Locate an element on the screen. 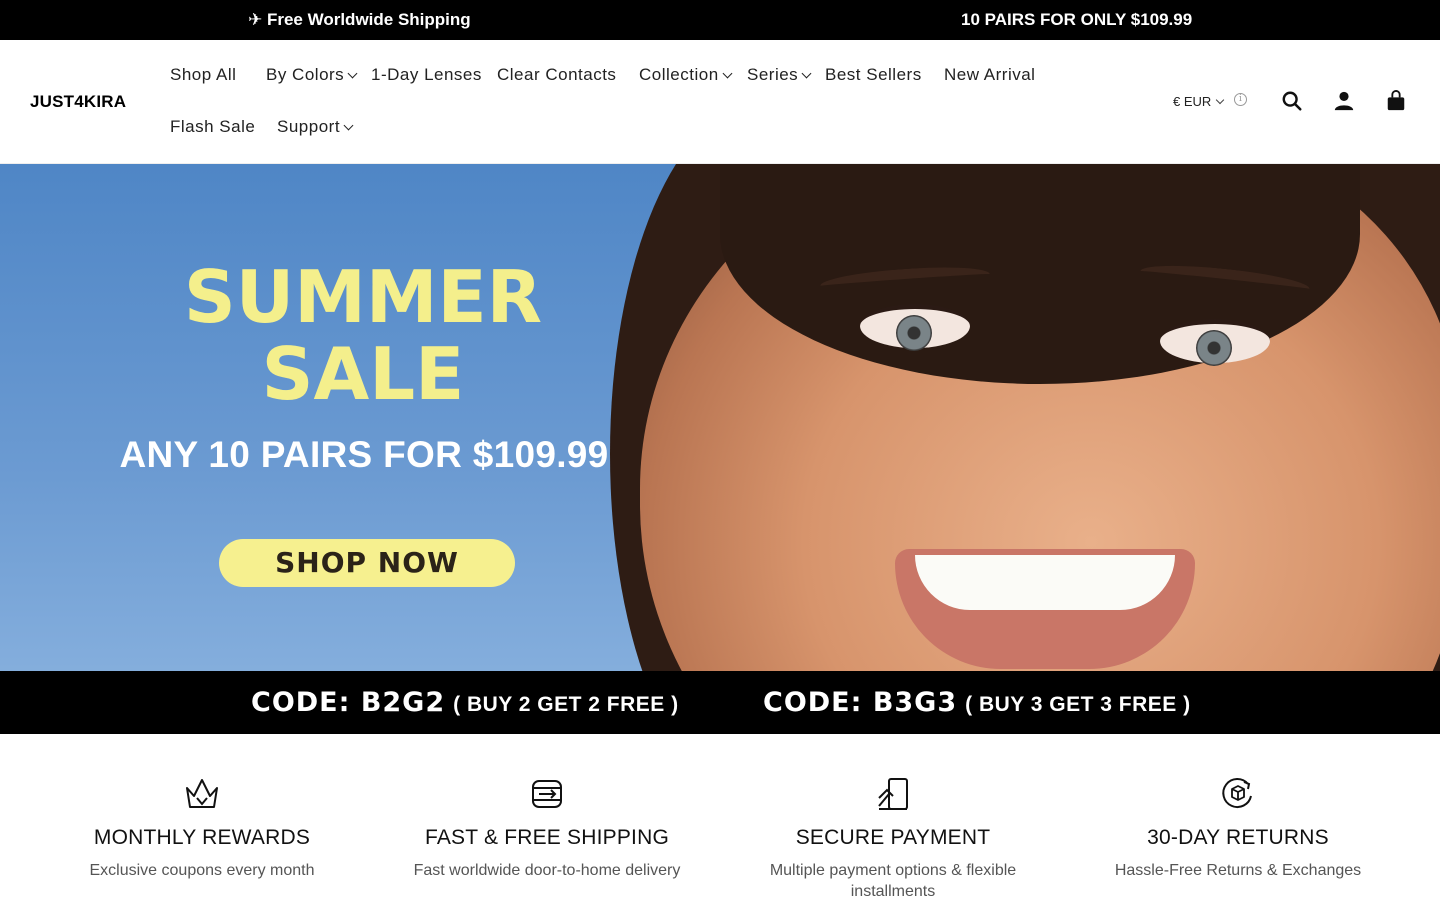 The height and width of the screenshot is (902, 1440). nav-by-colors: By Colors is located at coordinates (312, 75).